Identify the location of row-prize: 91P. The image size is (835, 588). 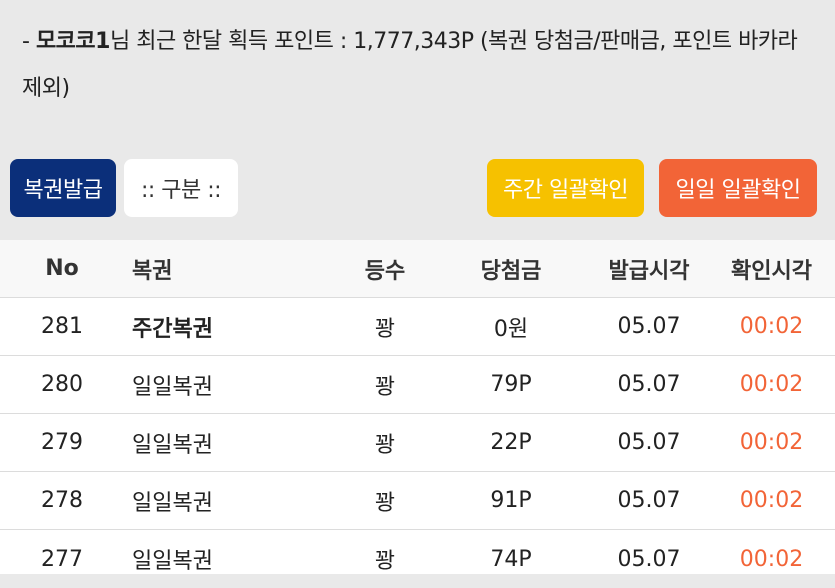
(511, 500).